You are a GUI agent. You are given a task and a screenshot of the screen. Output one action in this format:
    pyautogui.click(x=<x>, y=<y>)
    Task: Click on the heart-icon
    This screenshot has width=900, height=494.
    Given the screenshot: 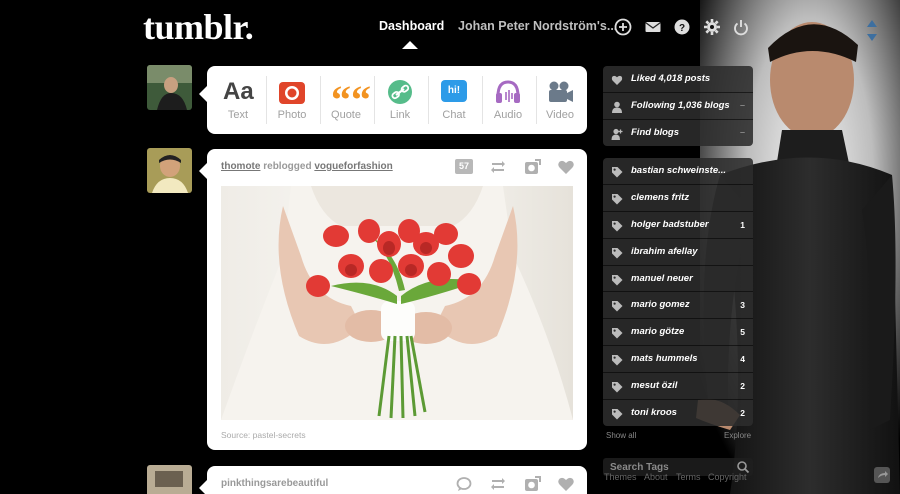 What is the action you would take?
    pyautogui.click(x=617, y=80)
    